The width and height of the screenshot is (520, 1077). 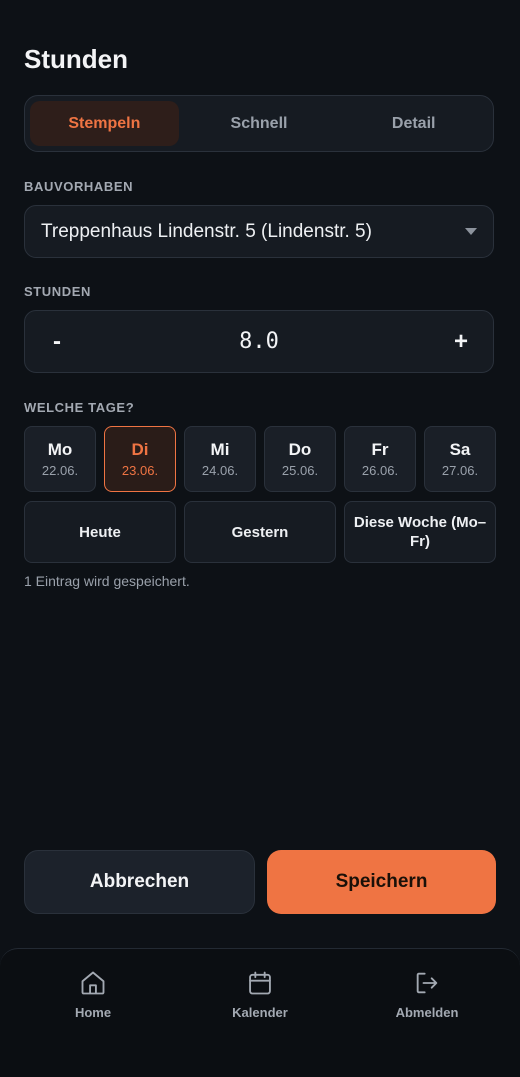 What do you see at coordinates (260, 983) in the screenshot?
I see `calendar-icon` at bounding box center [260, 983].